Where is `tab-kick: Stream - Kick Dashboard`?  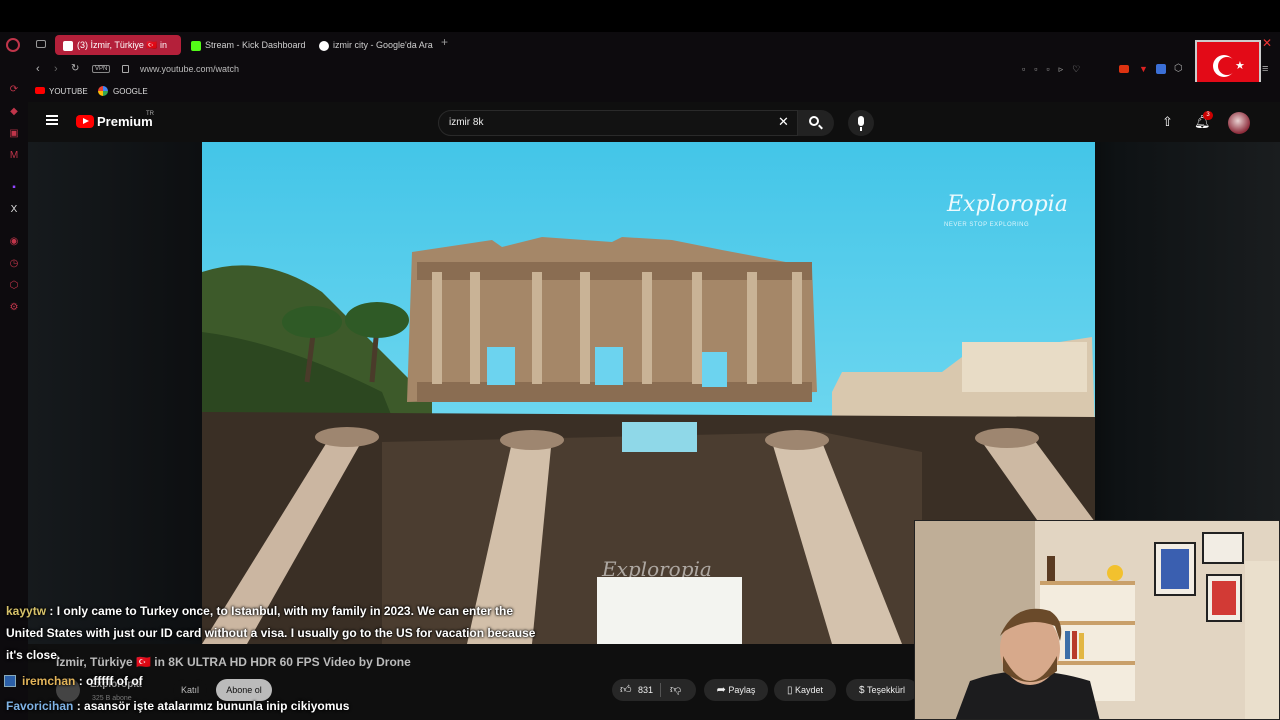
tab-kick: Stream - Kick Dashboard is located at coordinates (247, 45).